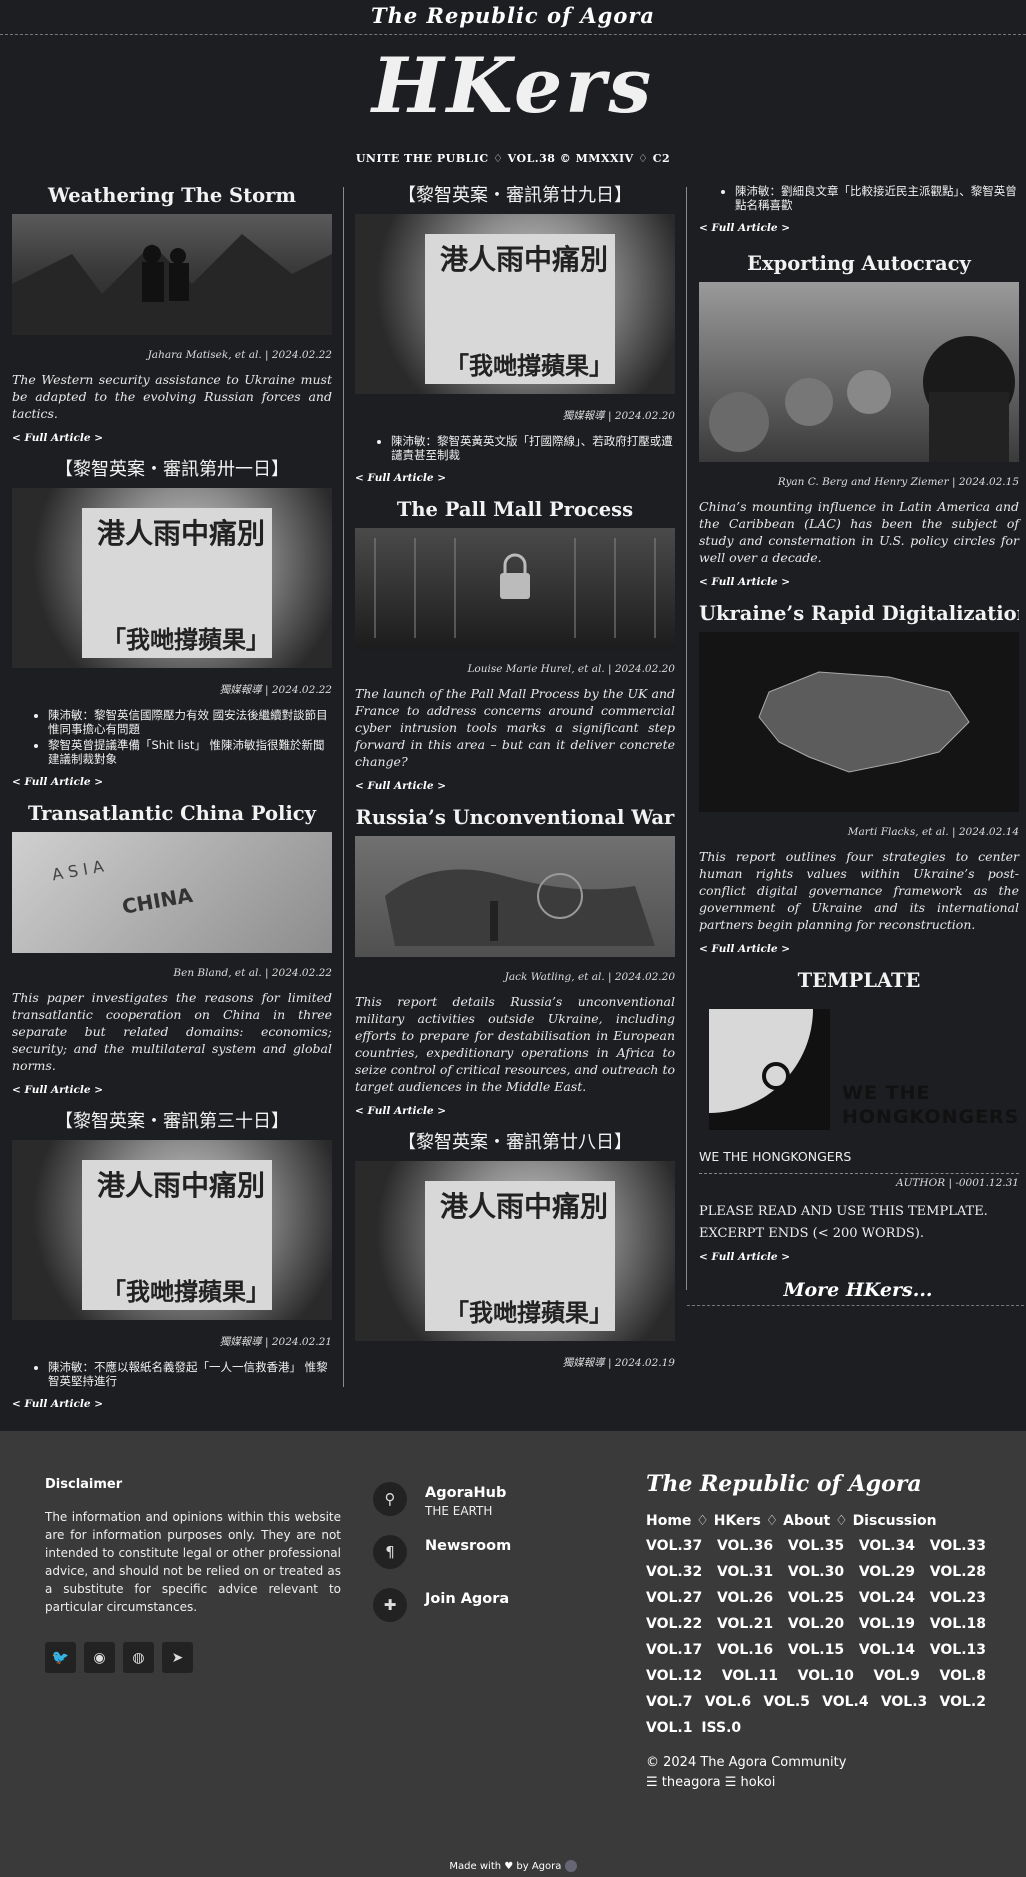 The image size is (1026, 1877). Describe the element at coordinates (668, 1521) in the screenshot. I see `nav-home: Home` at that location.